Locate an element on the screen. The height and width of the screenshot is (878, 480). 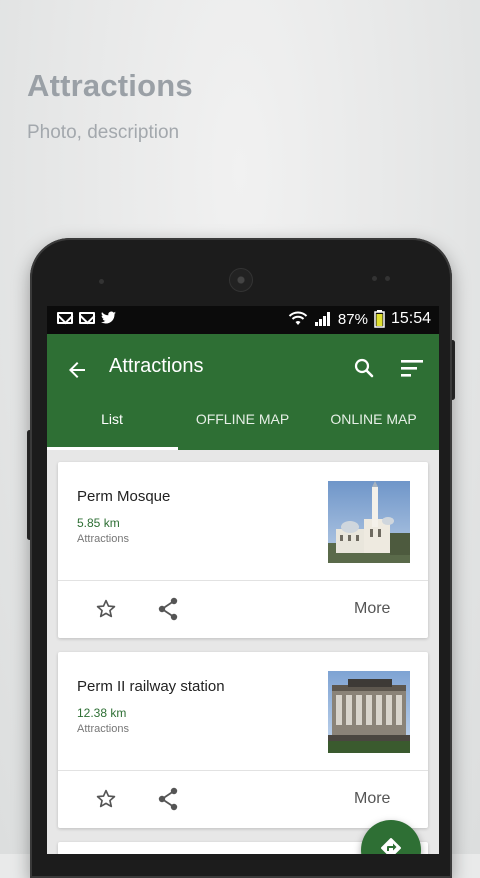
card-title: Perm Mosque is located at coordinates (124, 496).